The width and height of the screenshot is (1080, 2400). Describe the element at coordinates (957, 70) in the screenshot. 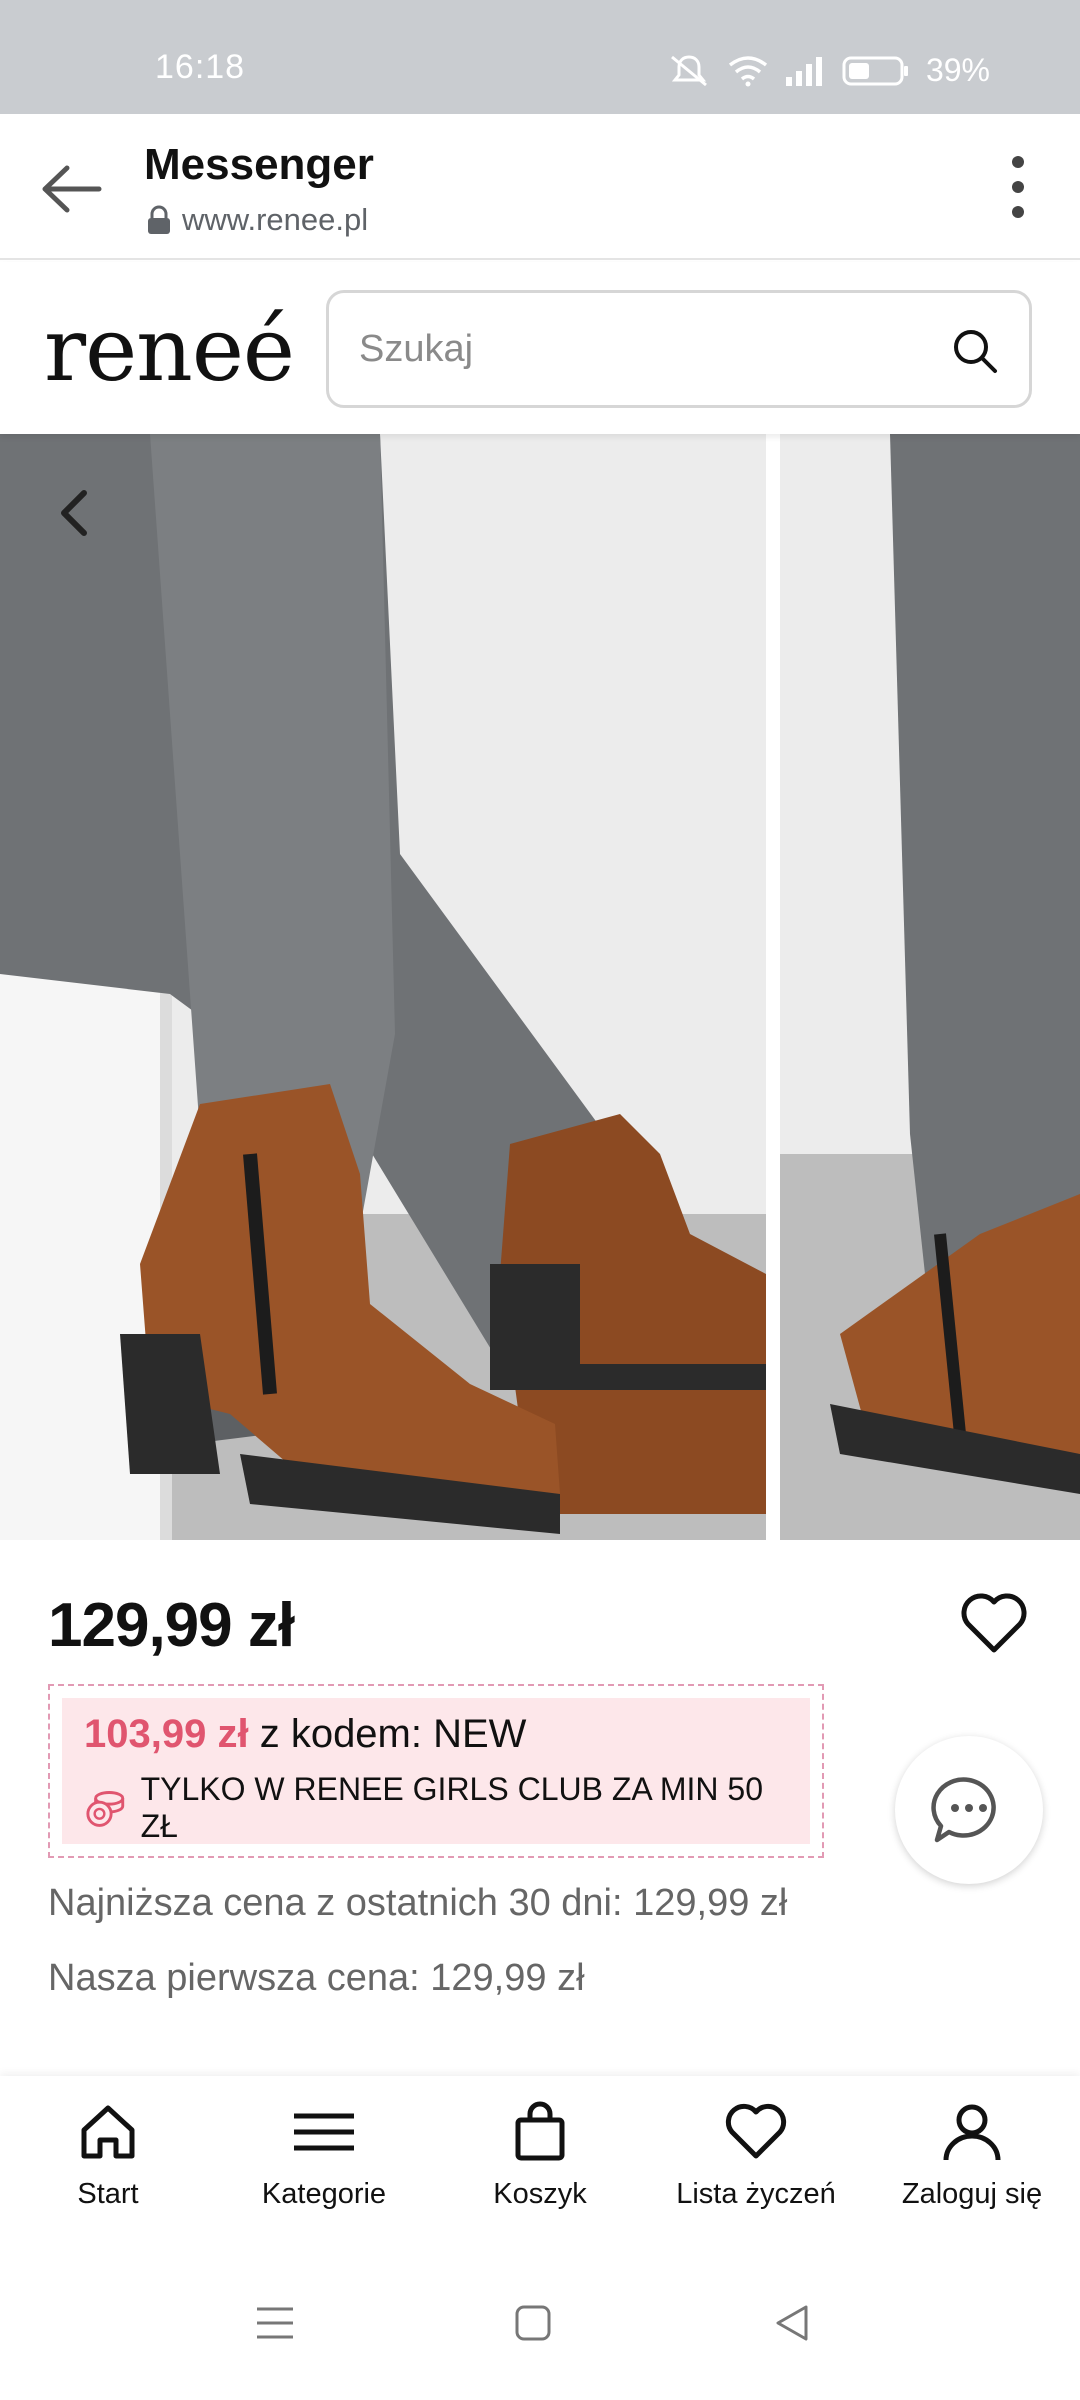

I see `battery-percentage: 39%` at that location.